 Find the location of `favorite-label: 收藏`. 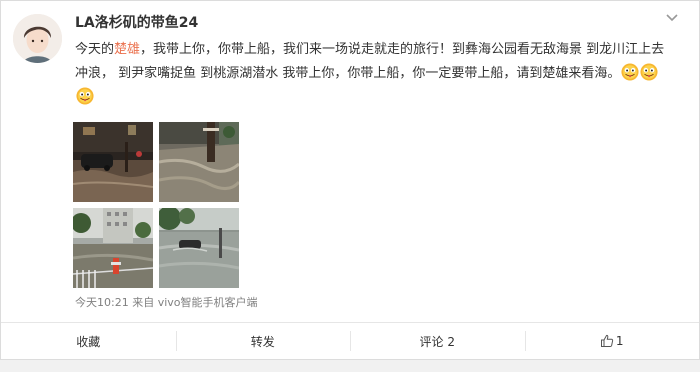

favorite-label: 收藏 is located at coordinates (88, 341).